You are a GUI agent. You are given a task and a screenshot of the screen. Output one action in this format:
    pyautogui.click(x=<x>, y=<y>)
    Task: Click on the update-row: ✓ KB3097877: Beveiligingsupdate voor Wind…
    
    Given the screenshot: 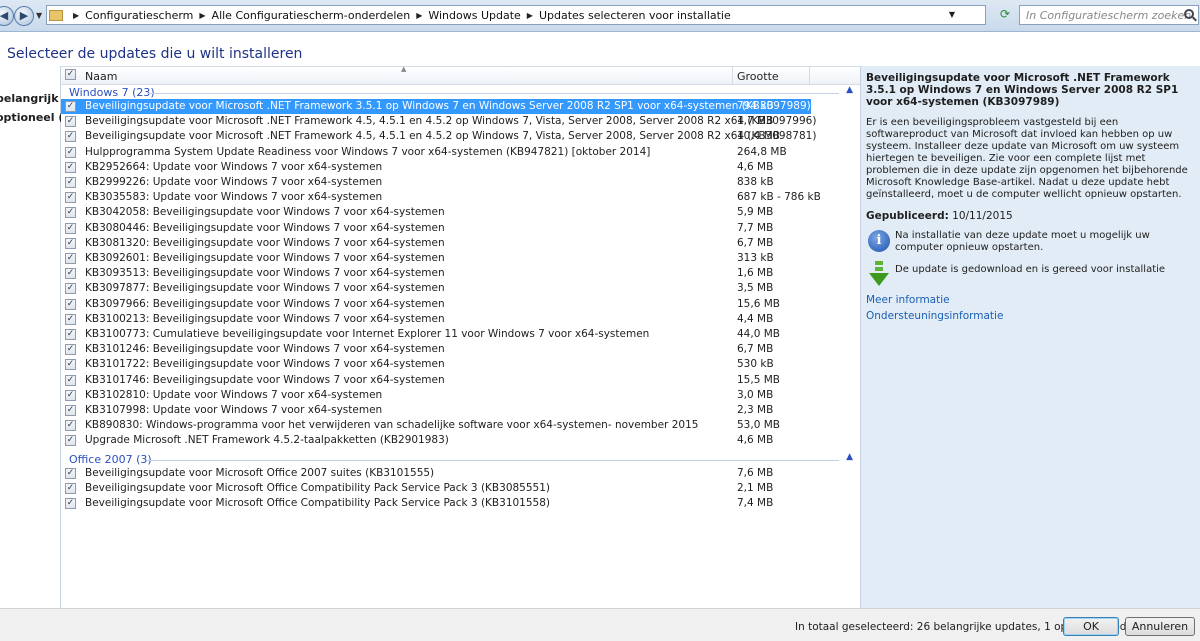 What is the action you would take?
    pyautogui.click(x=436, y=288)
    